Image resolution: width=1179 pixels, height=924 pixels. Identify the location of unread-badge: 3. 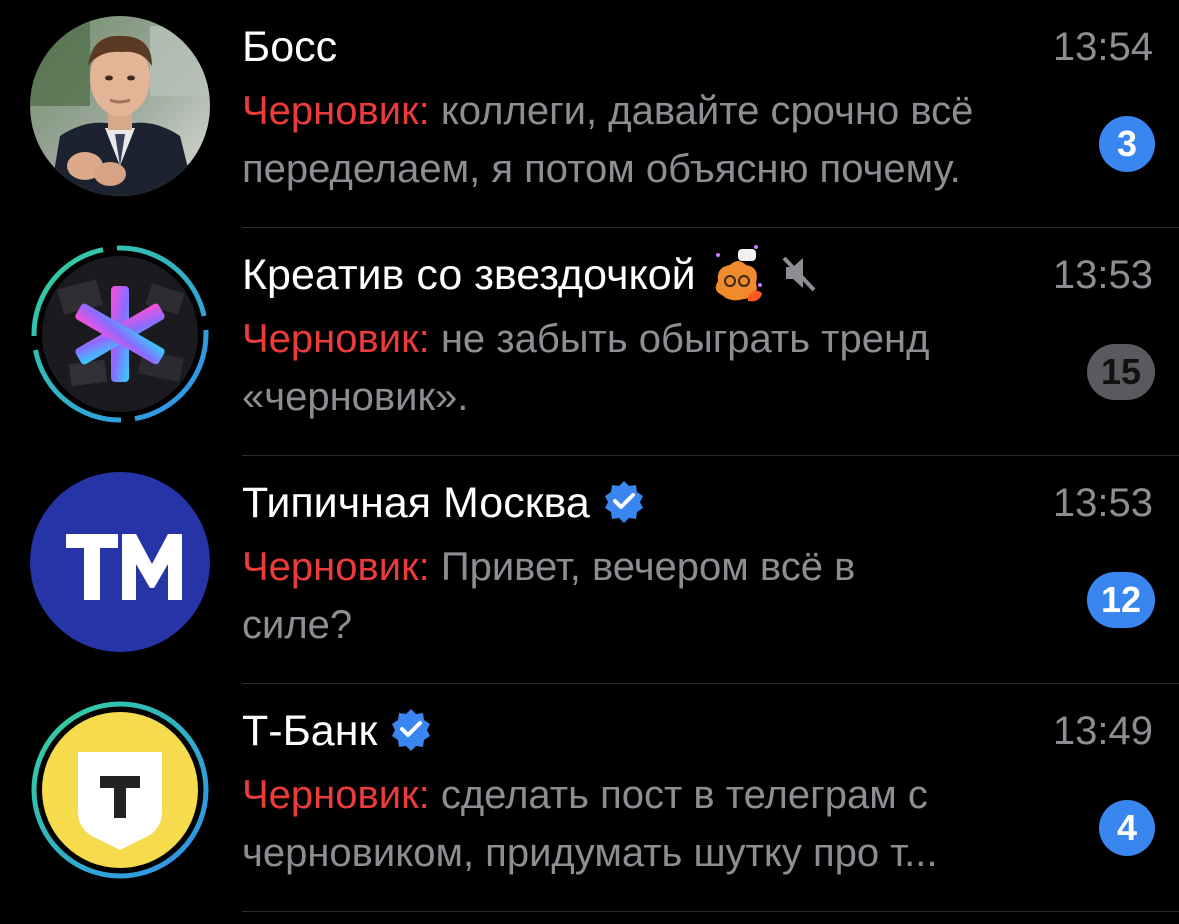
(1127, 144).